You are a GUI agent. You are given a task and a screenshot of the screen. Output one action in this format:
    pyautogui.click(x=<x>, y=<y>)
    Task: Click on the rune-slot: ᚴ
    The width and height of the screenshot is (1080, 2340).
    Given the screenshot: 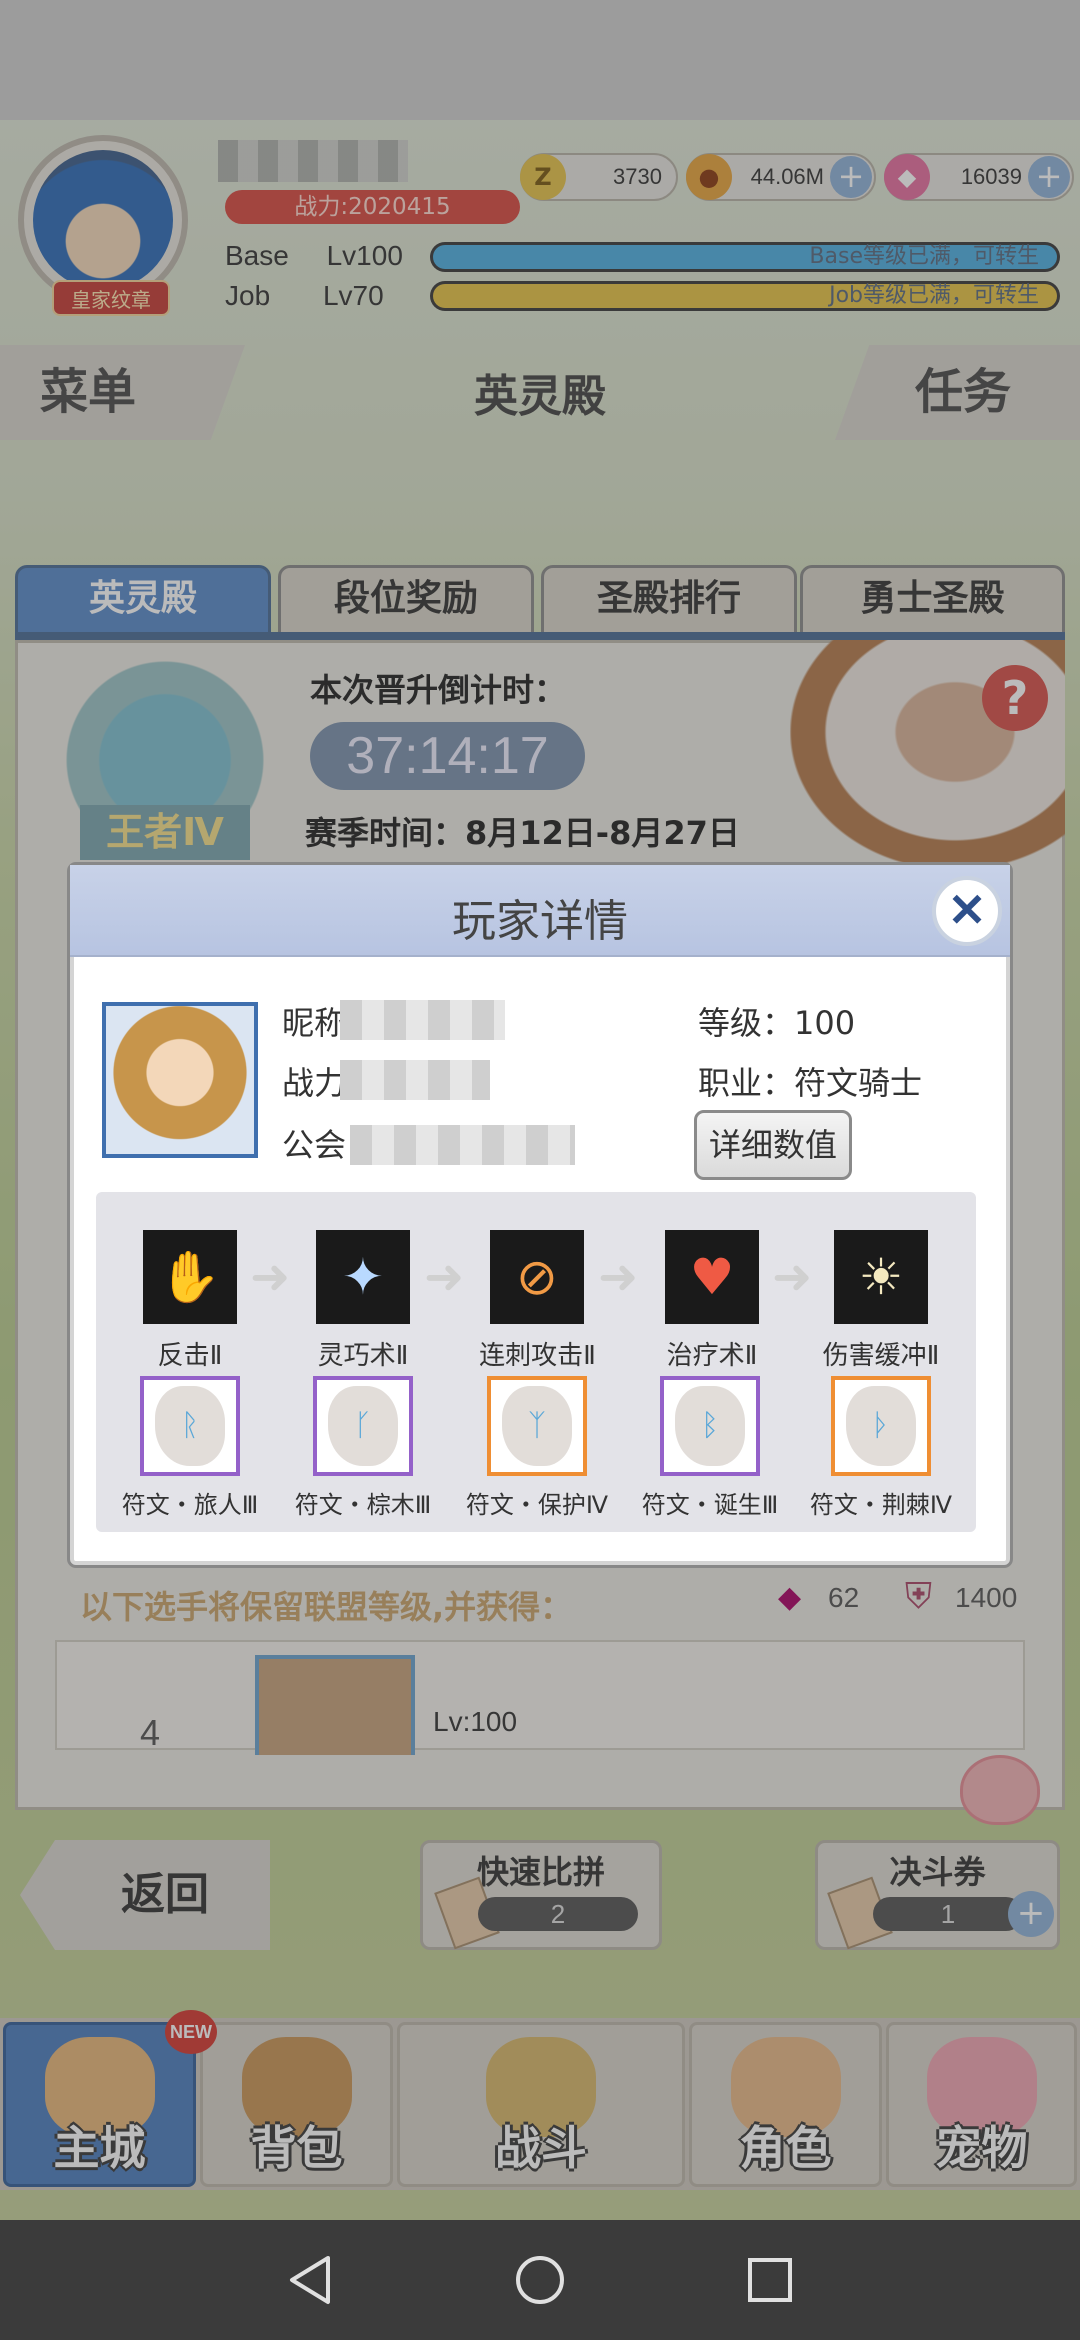 What is the action you would take?
    pyautogui.click(x=363, y=1426)
    